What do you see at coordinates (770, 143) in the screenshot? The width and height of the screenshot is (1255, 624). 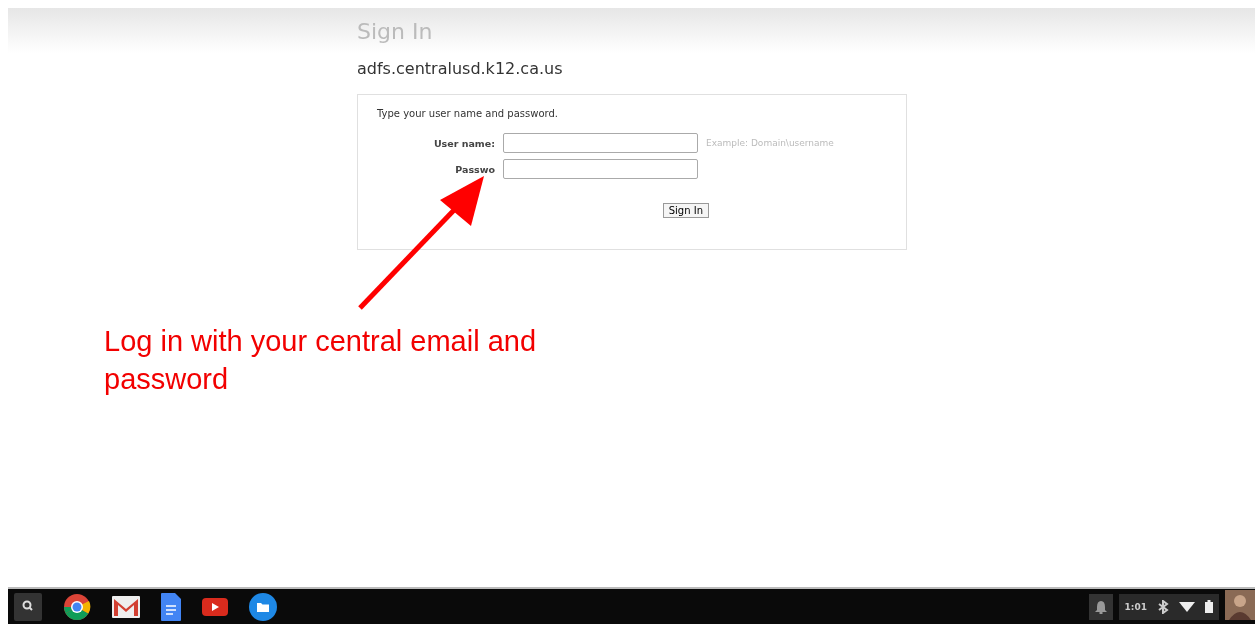 I see `hint-text: Example: Domain\username` at bounding box center [770, 143].